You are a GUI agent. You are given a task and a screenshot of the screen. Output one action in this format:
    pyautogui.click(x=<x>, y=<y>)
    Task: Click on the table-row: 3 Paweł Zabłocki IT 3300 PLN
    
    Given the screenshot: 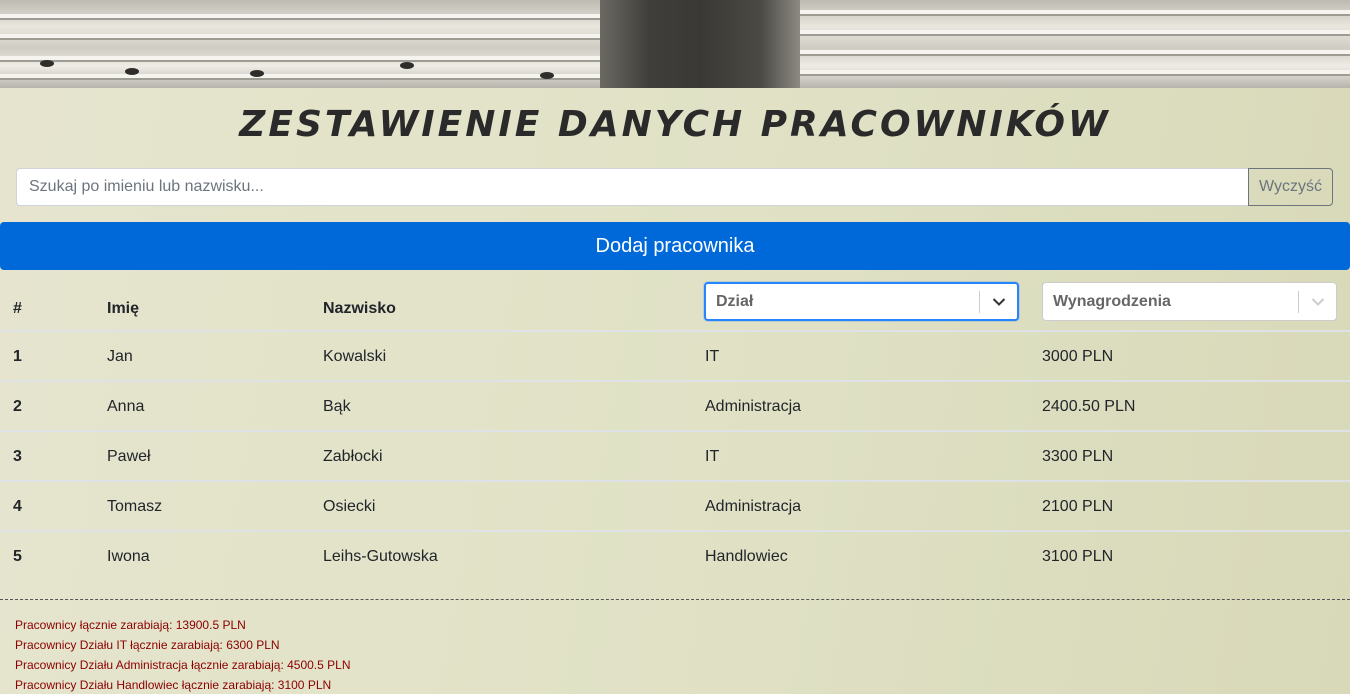 What is the action you would take?
    pyautogui.click(x=675, y=457)
    